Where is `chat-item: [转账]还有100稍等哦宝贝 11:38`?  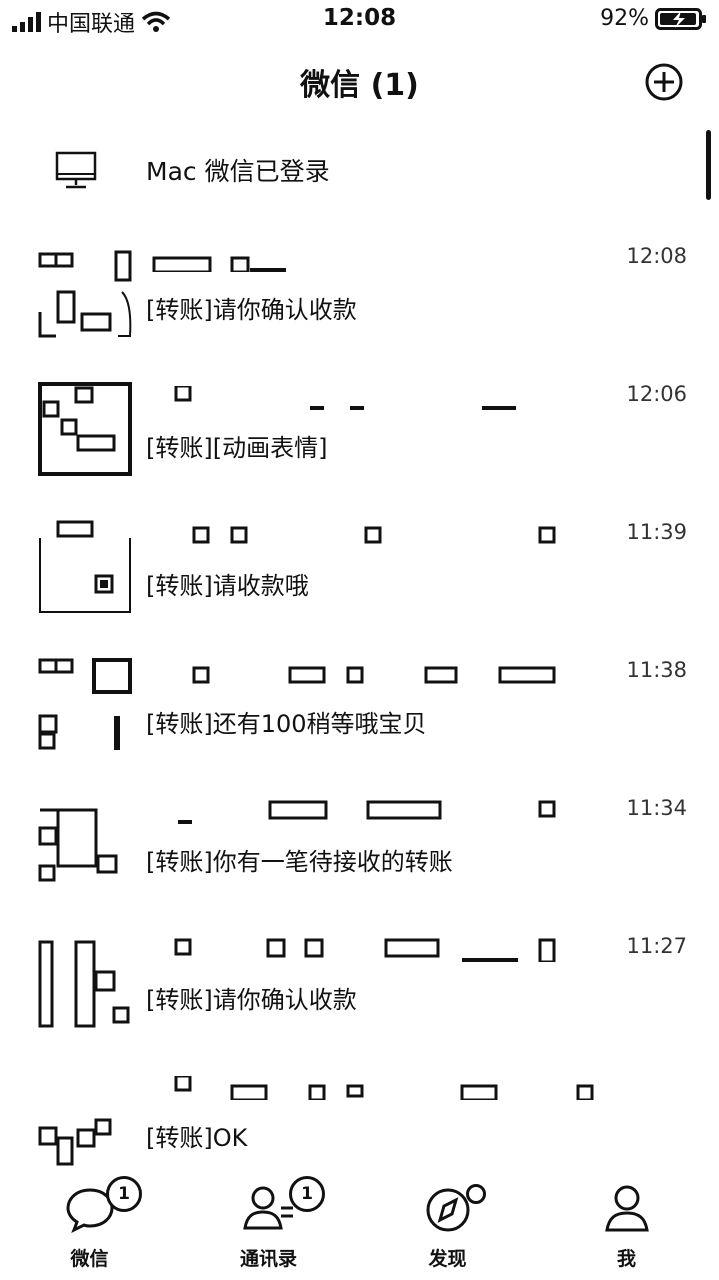 chat-item: [转账]还有100稍等哦宝贝 11:38 is located at coordinates (359, 699).